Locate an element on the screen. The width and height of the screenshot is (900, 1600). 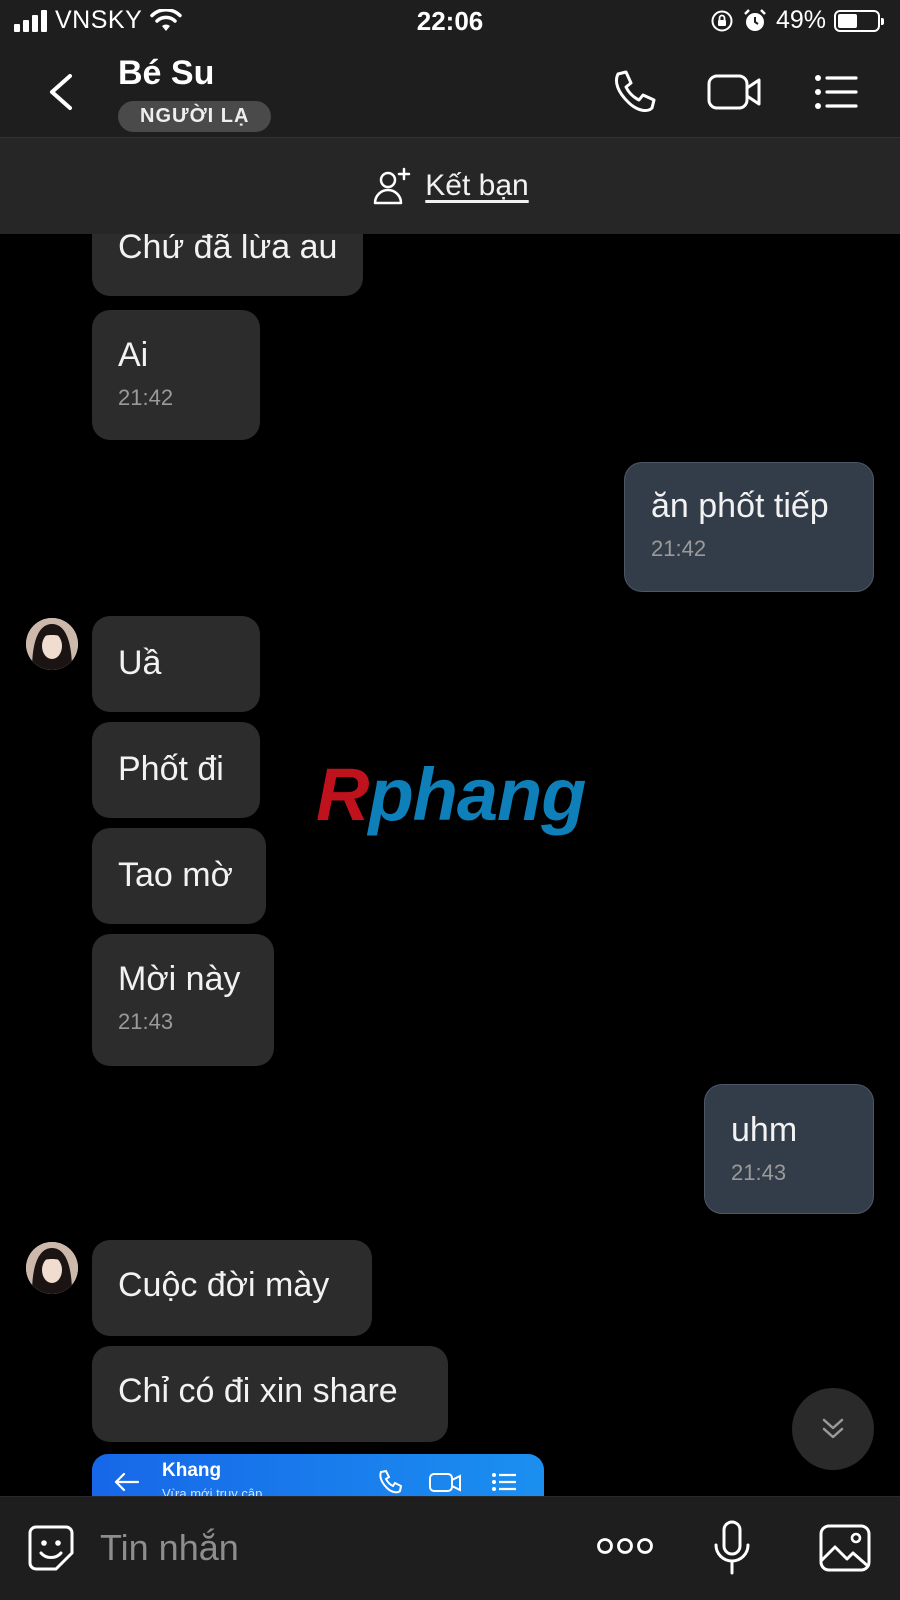
chat-header: Bé Su NGƯỜI LẠ is located at coordinates (450, 92).